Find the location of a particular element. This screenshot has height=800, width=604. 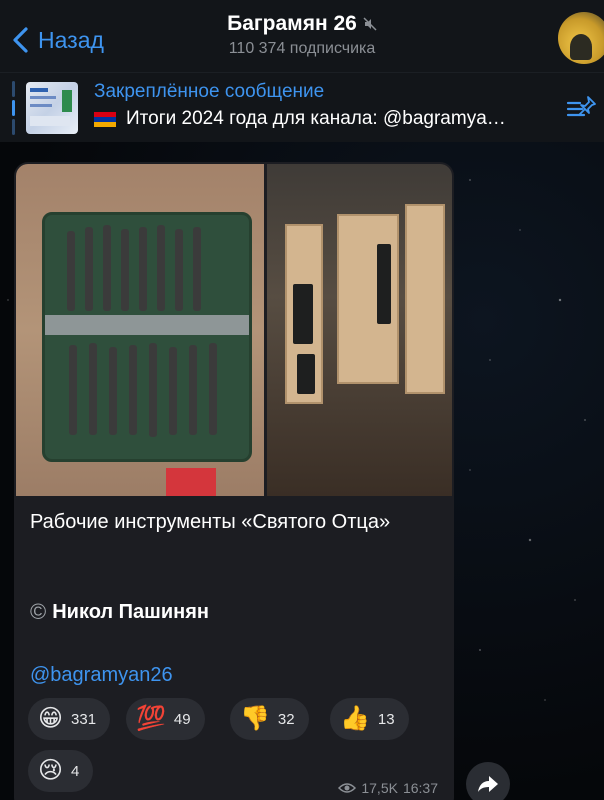

reaction-count: 331 is located at coordinates (84, 719).